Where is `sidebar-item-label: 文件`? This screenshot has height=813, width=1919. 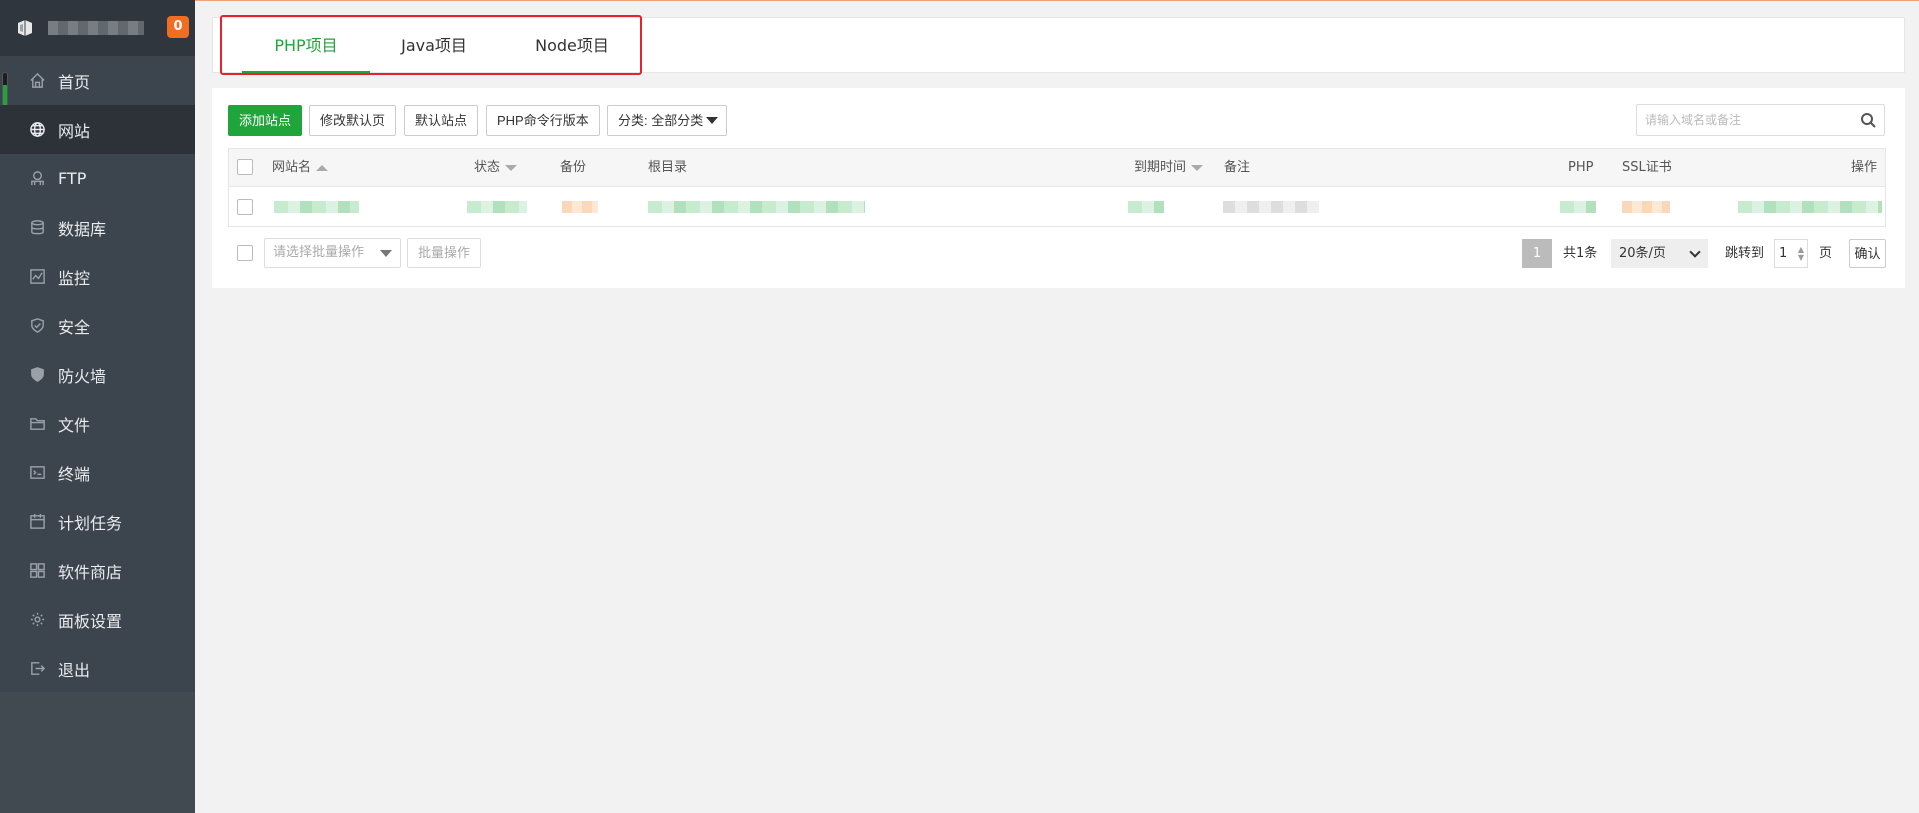 sidebar-item-label: 文件 is located at coordinates (74, 425).